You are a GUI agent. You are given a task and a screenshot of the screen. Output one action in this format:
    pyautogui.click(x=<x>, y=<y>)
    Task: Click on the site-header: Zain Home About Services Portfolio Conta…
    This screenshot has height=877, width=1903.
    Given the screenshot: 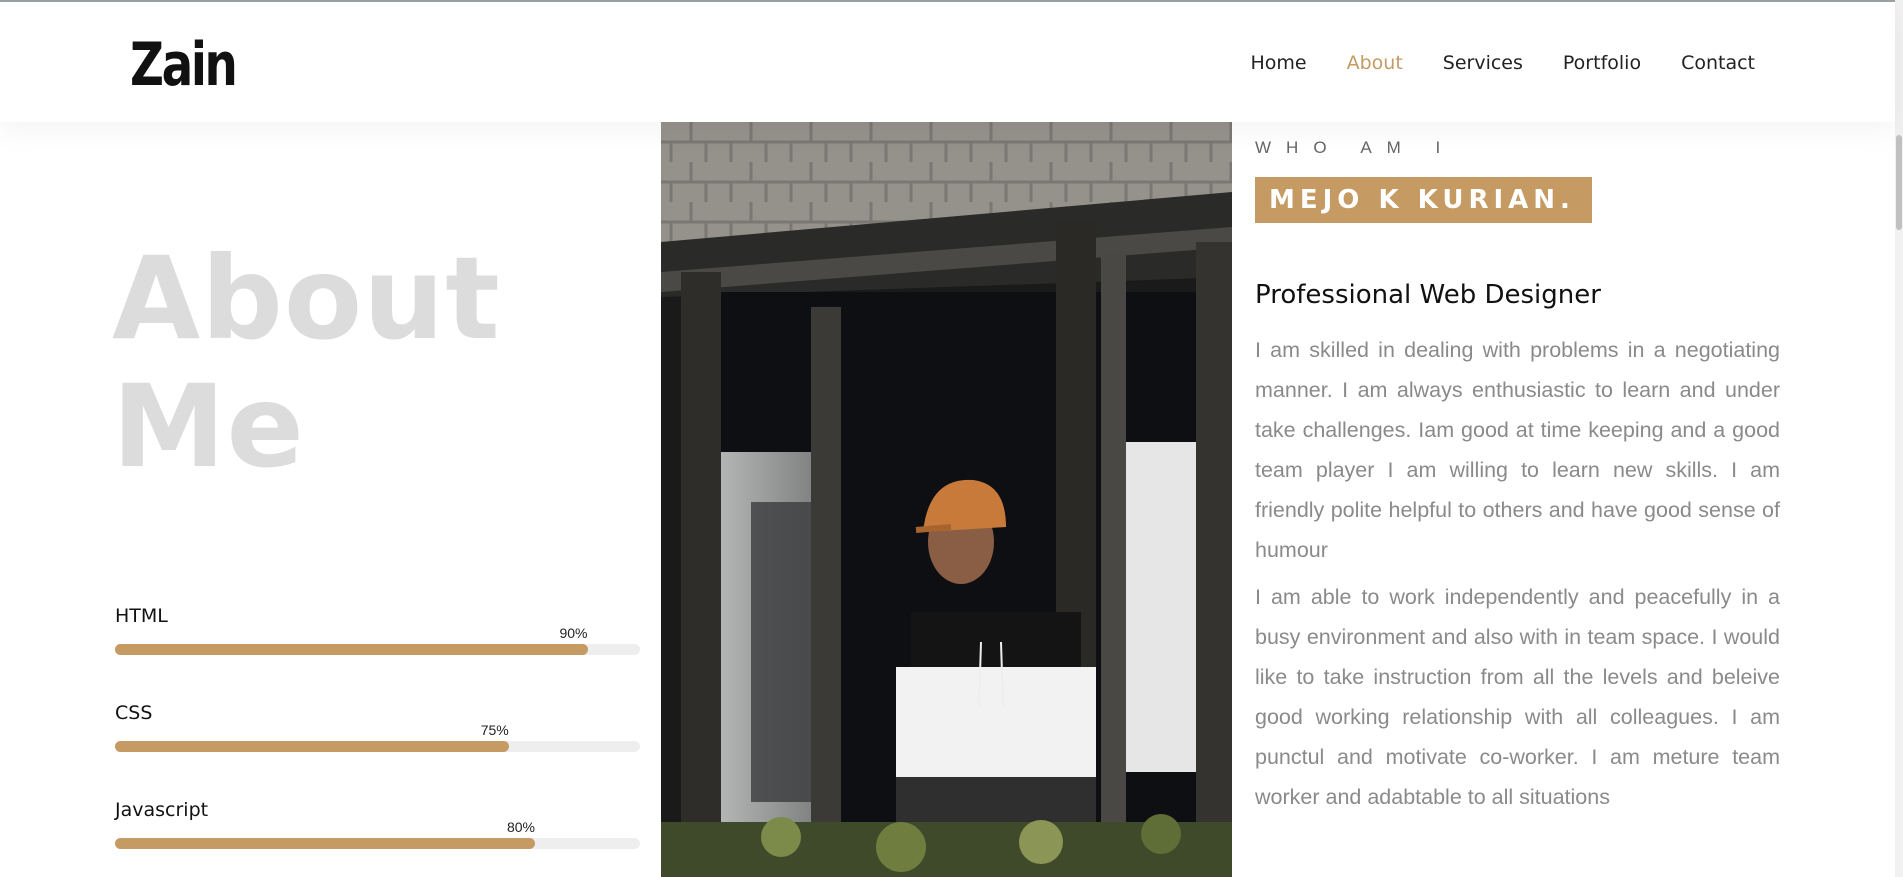 What is the action you would take?
    pyautogui.click(x=947, y=62)
    